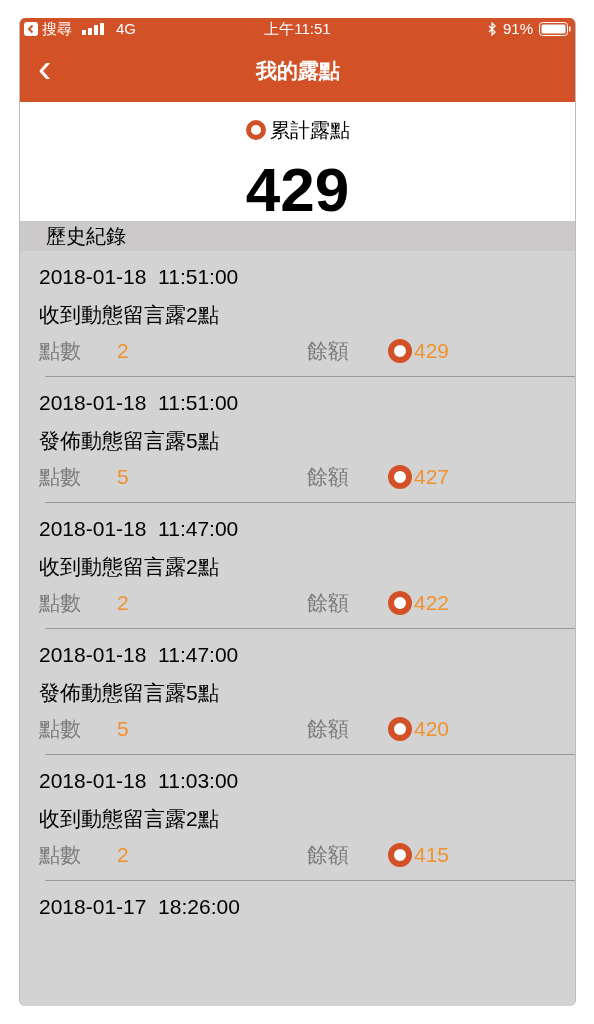 The height and width of the screenshot is (1024, 594). I want to click on battery-percent: 91%, so click(517, 28).